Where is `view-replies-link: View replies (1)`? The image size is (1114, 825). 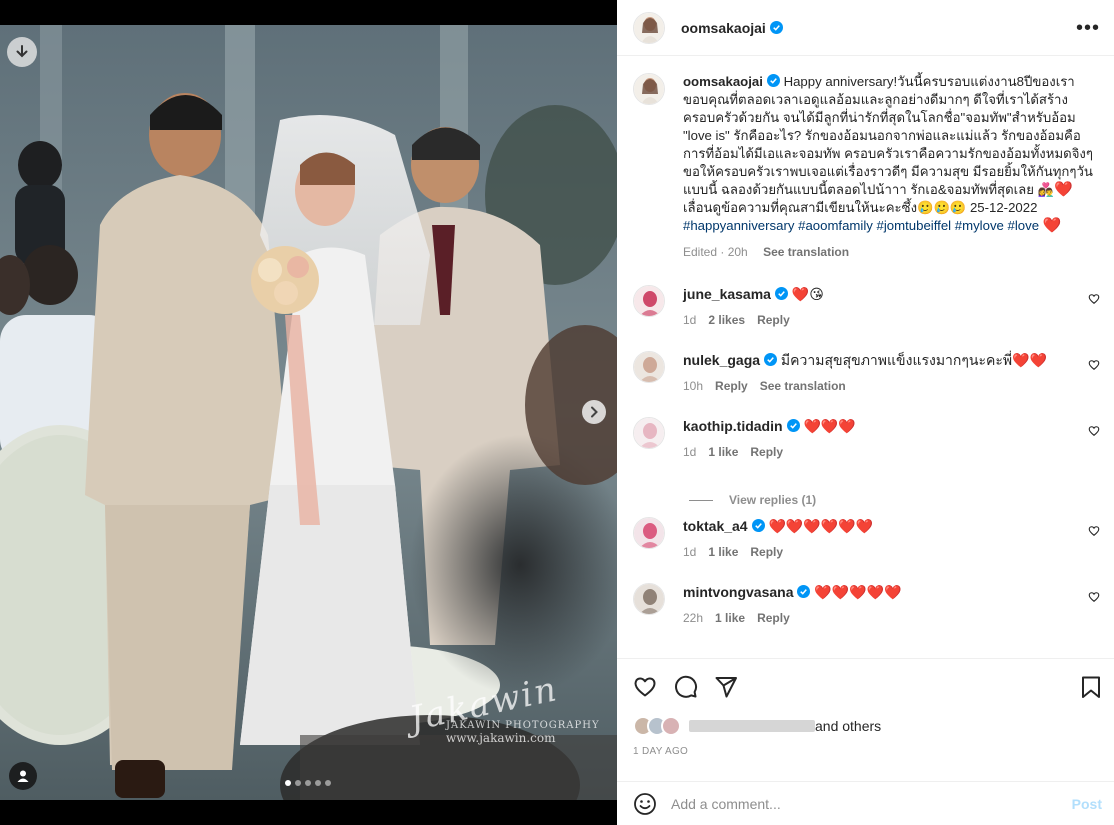
view-replies-link: View replies (1) is located at coordinates (752, 500).